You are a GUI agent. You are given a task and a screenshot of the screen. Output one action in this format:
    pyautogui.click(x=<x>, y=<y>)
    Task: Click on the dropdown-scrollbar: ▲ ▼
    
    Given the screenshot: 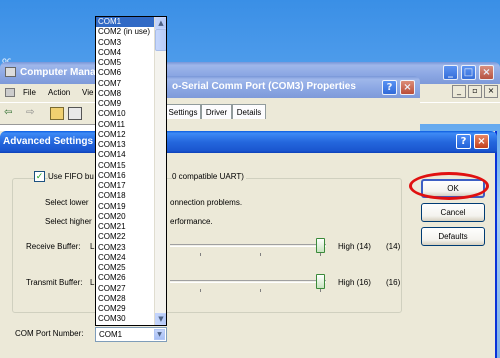 What is the action you would take?
    pyautogui.click(x=160, y=171)
    